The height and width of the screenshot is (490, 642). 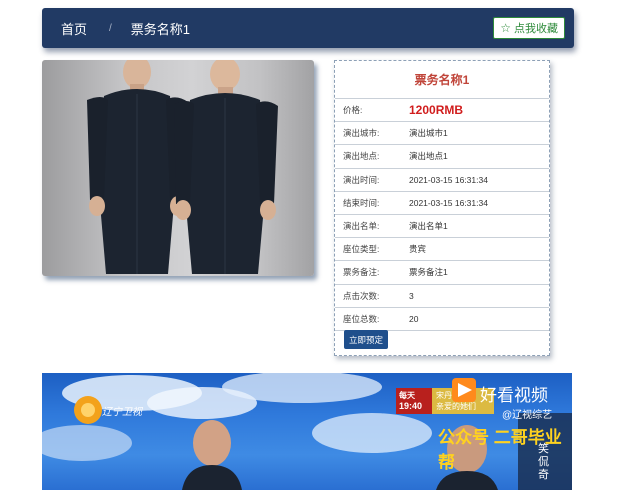 What do you see at coordinates (514, 395) in the screenshot?
I see `app-name: 好看视频` at bounding box center [514, 395].